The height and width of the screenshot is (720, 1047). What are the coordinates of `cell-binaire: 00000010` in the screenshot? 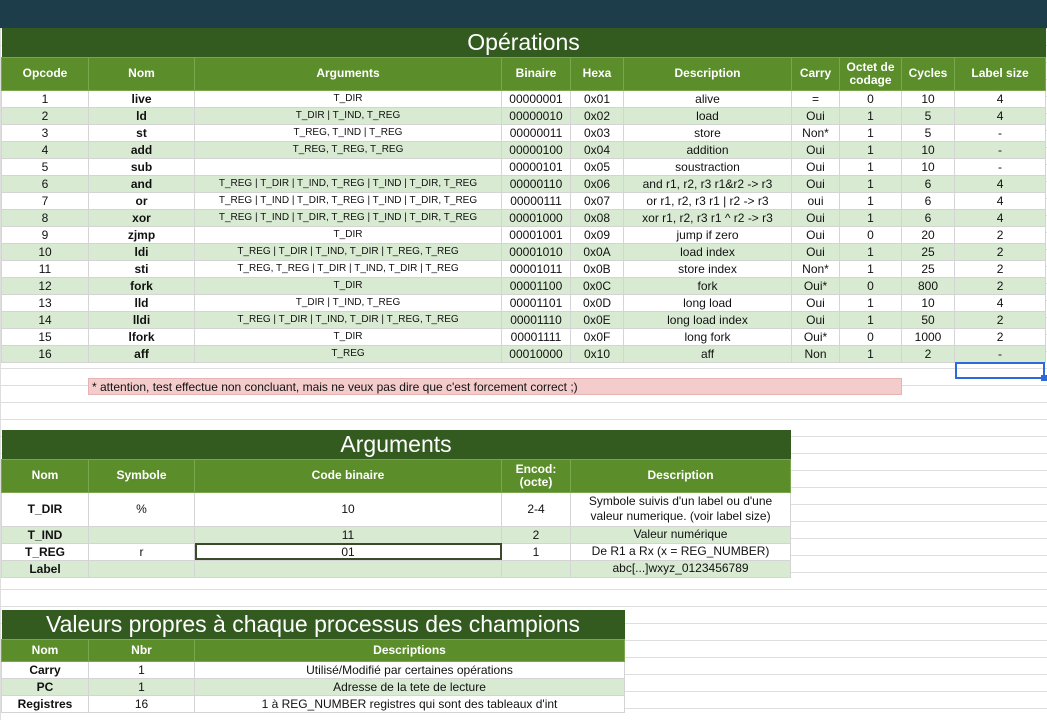 It's located at (536, 115).